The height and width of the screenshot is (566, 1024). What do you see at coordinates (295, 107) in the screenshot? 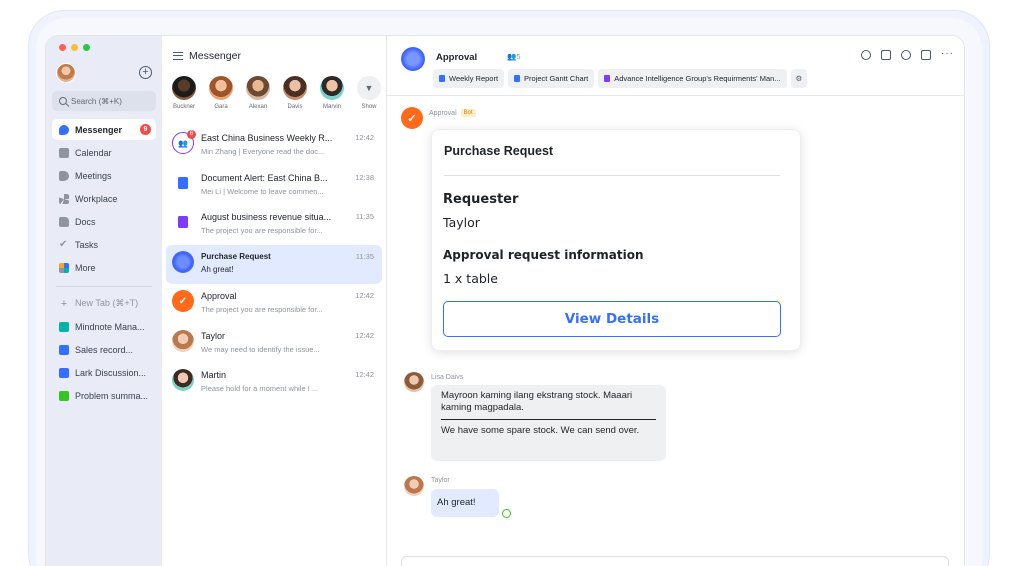
I see `contact-name: Davis` at bounding box center [295, 107].